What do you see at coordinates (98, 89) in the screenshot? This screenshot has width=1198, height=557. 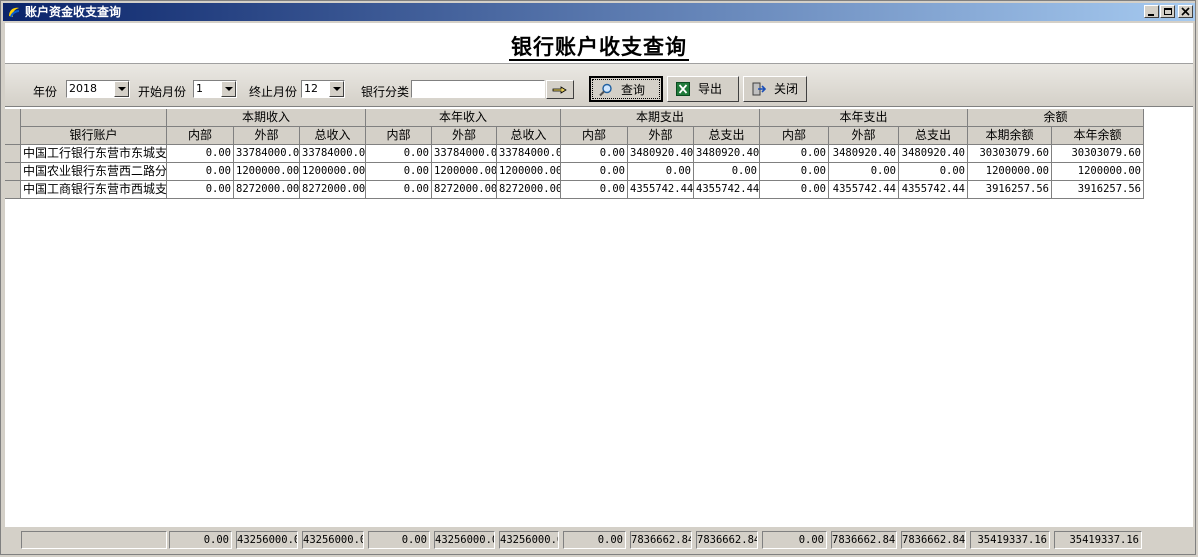 I see `year-select: 2018` at bounding box center [98, 89].